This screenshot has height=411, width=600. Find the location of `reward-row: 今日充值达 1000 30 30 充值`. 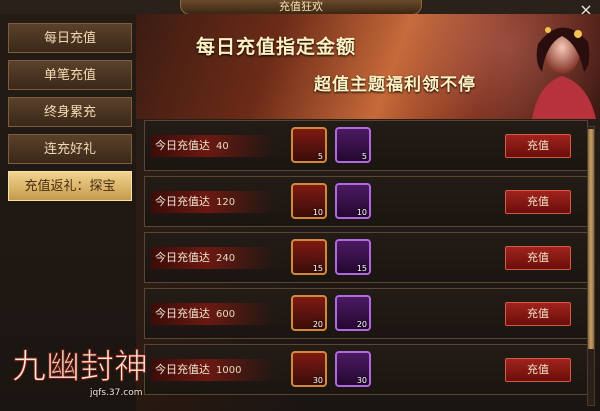

reward-row: 今日充值达 1000 30 30 充值 is located at coordinates (366, 369).